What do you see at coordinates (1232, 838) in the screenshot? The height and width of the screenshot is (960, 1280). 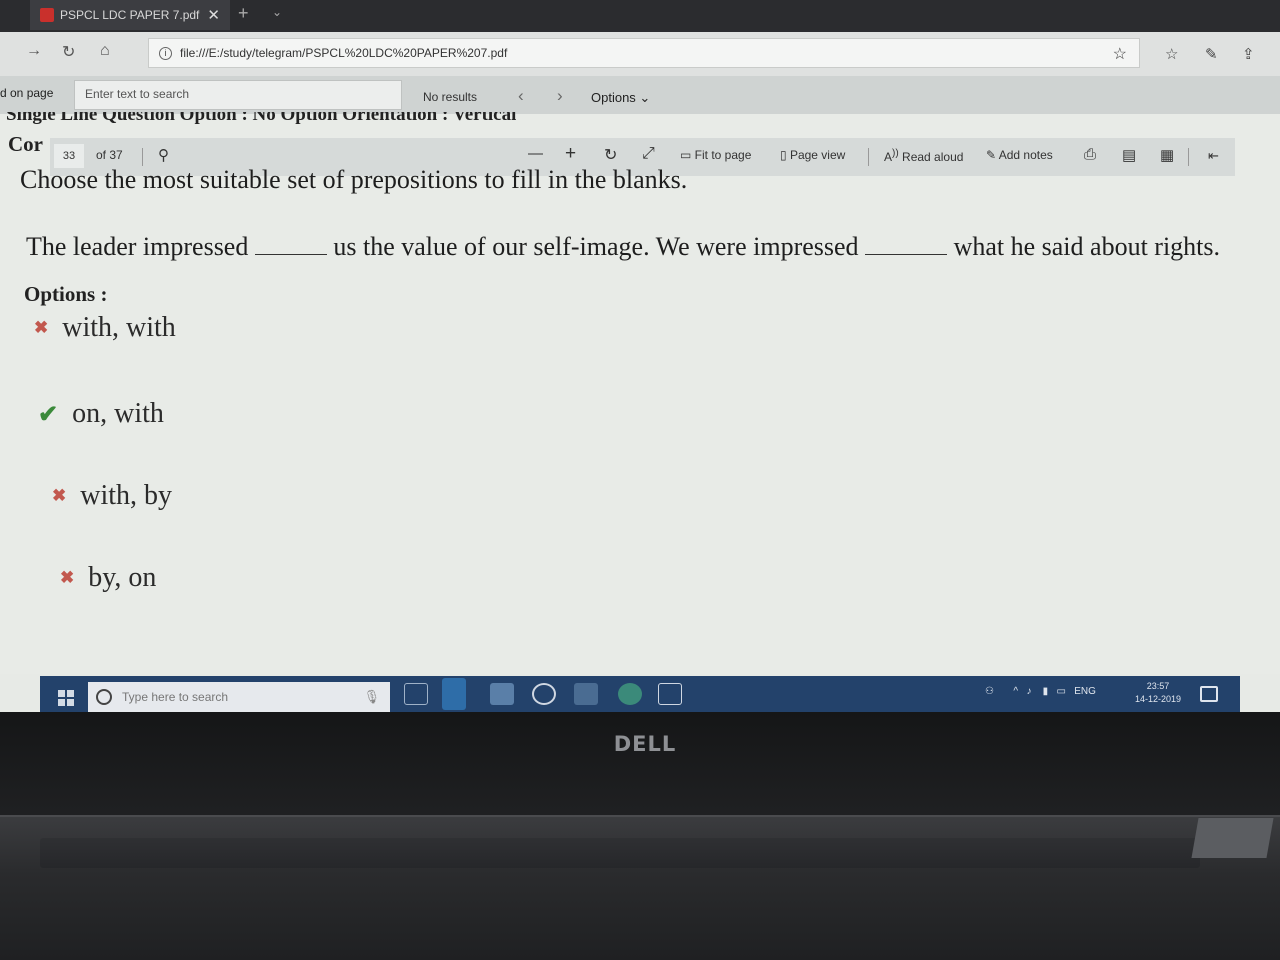 I see `hinge-block` at bounding box center [1232, 838].